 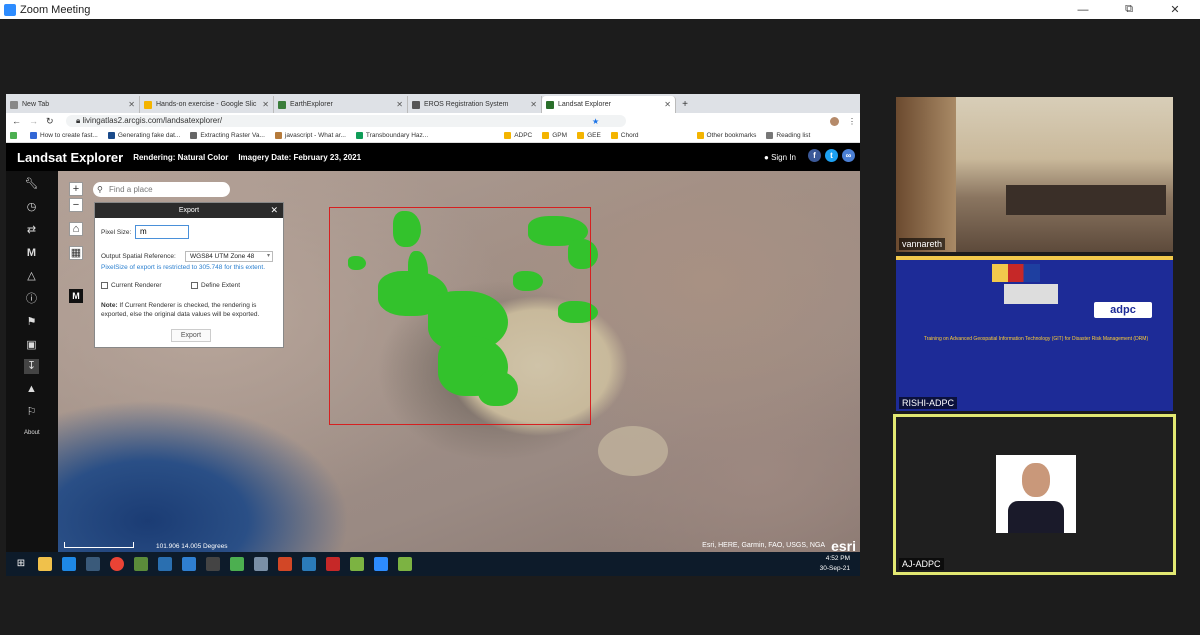 I want to click on bookmark-item: ADPC, so click(x=518, y=135).